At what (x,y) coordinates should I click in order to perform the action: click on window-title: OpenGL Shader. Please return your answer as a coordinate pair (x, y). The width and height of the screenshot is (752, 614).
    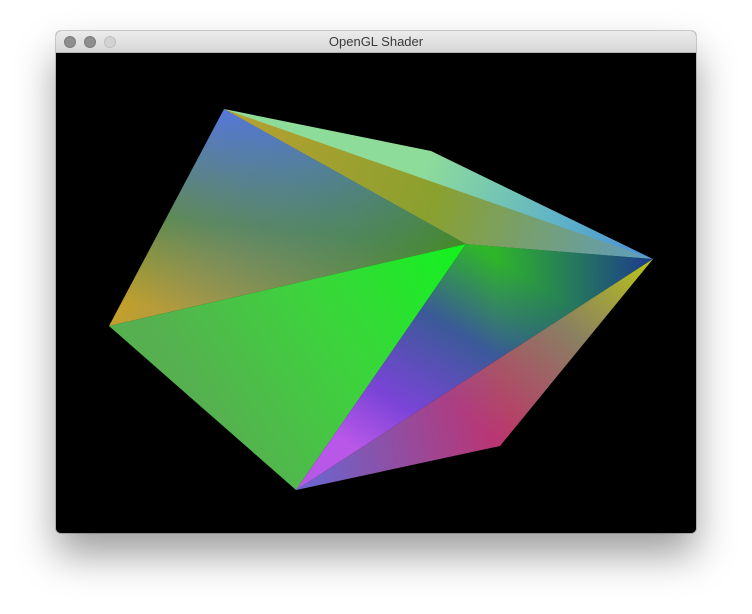
    Looking at the image, I should click on (376, 41).